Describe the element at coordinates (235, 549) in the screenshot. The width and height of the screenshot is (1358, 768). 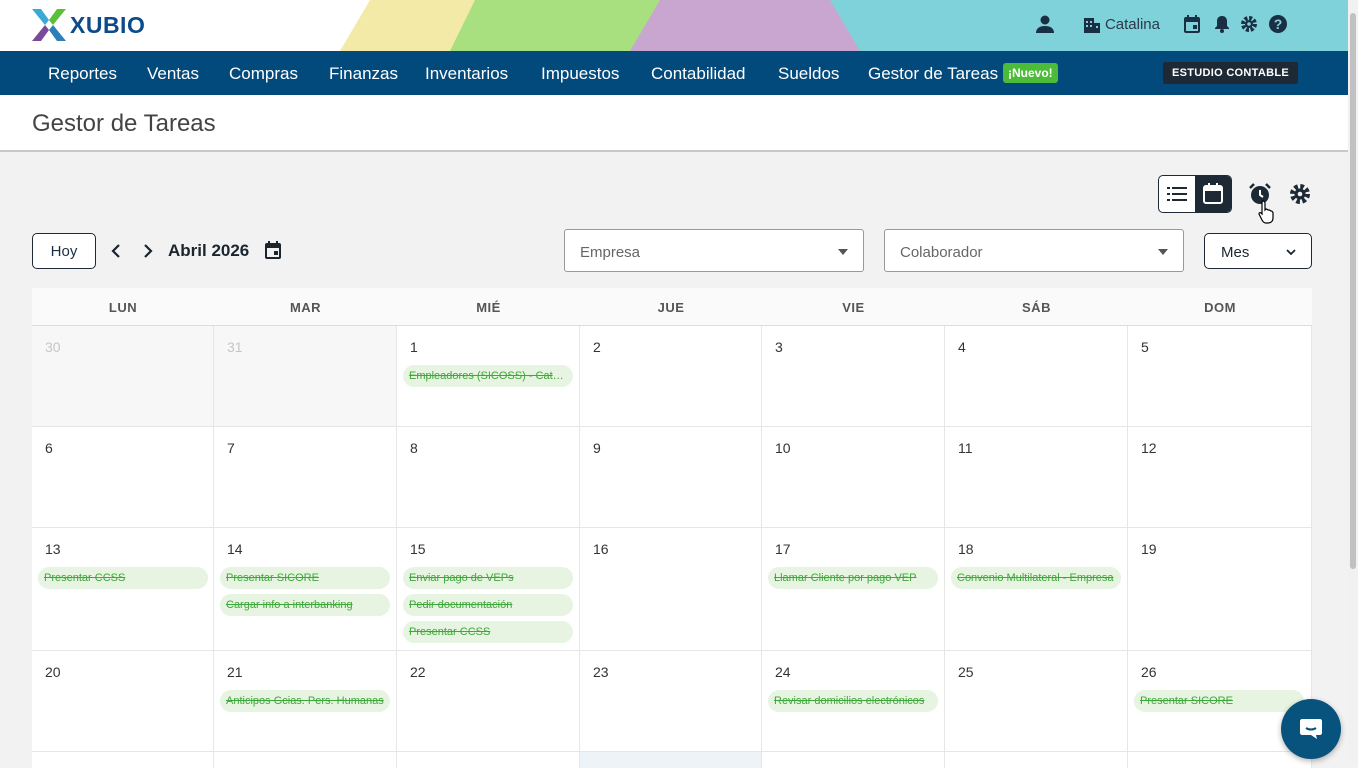
I see `day-number: 14` at that location.